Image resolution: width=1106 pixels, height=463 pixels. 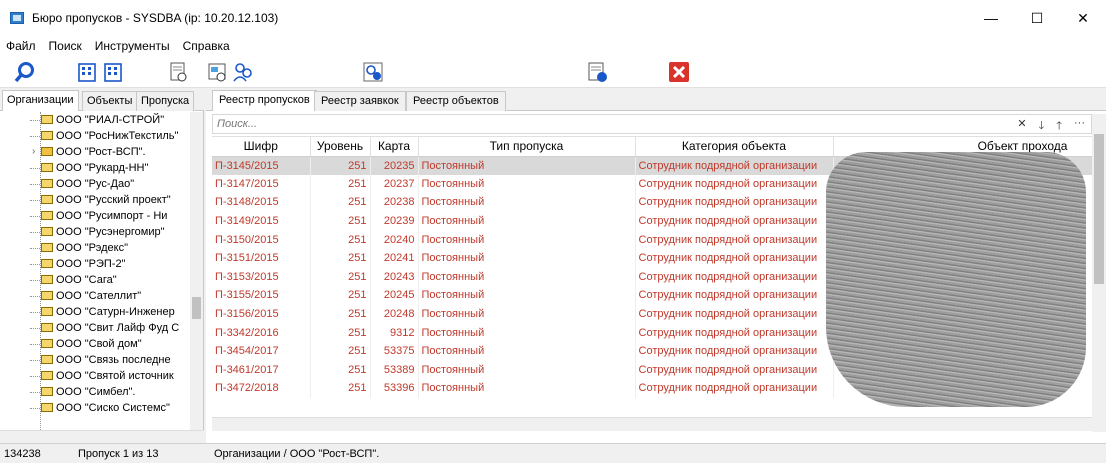 I want to click on tree-item: ООО "Рус-Дао", so click(x=100, y=184).